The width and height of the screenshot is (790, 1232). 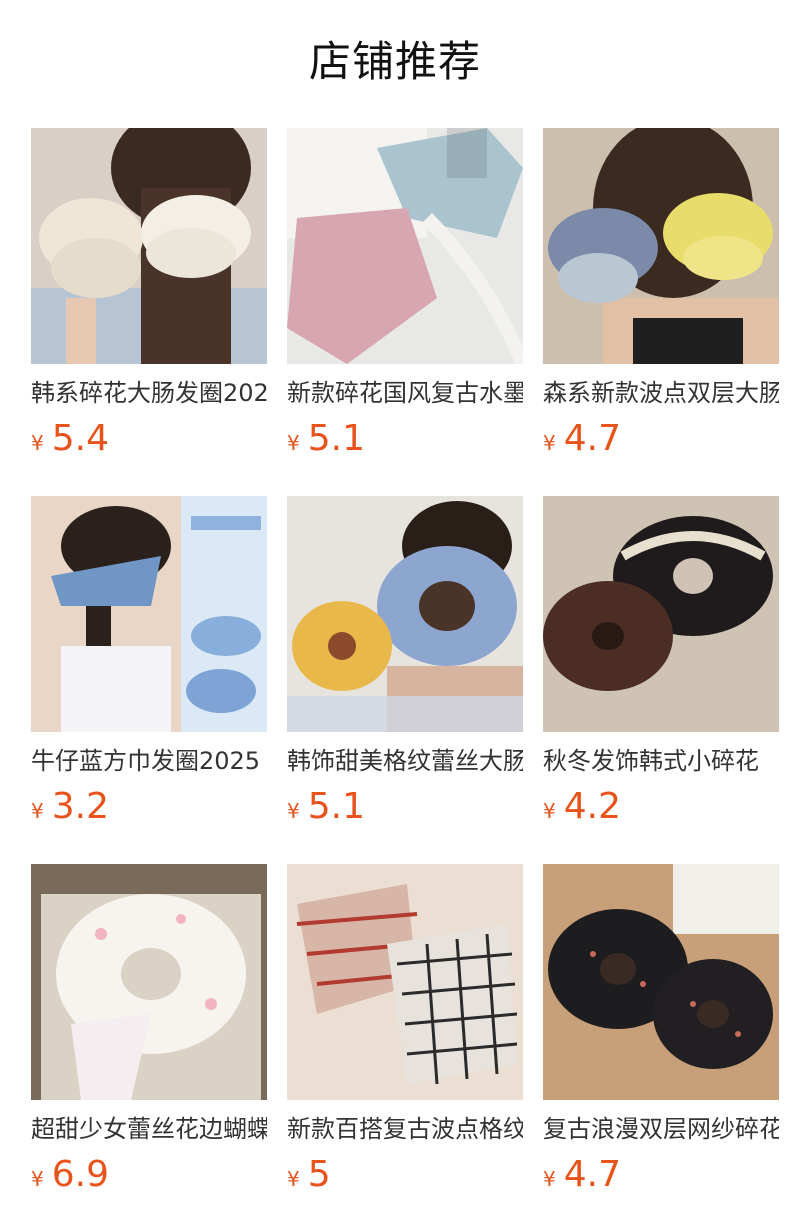 What do you see at coordinates (149, 438) in the screenshot?
I see `product-price: ¥5.4` at bounding box center [149, 438].